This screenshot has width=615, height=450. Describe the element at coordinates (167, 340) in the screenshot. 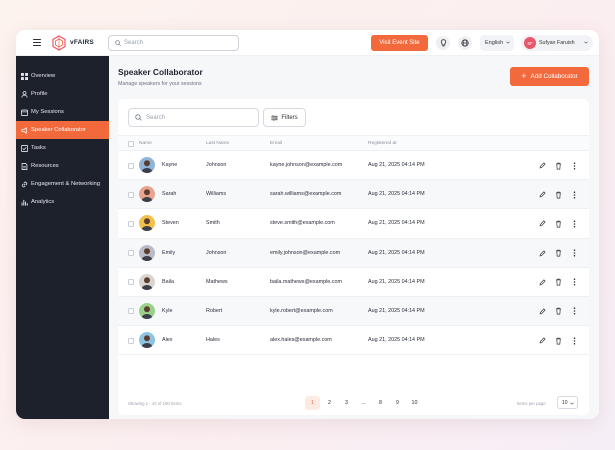

I see `cell-first-name: Alex` at that location.